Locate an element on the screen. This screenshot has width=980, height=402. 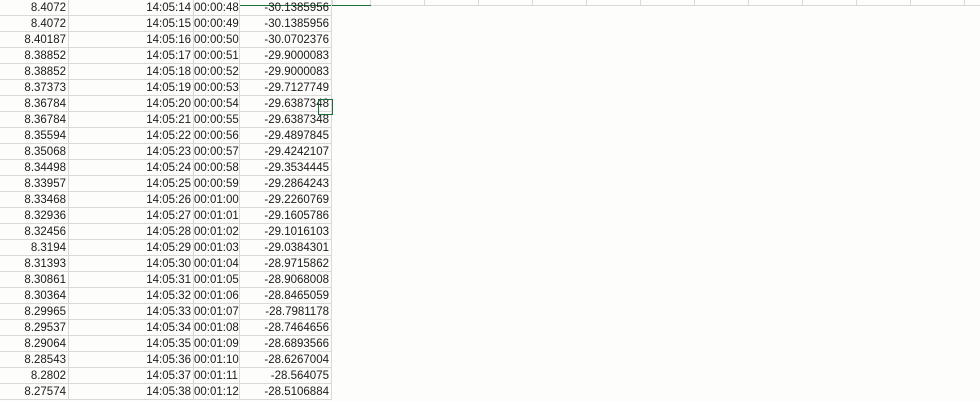
elapsed-time-cell: 00:00:54 is located at coordinates (217, 104).